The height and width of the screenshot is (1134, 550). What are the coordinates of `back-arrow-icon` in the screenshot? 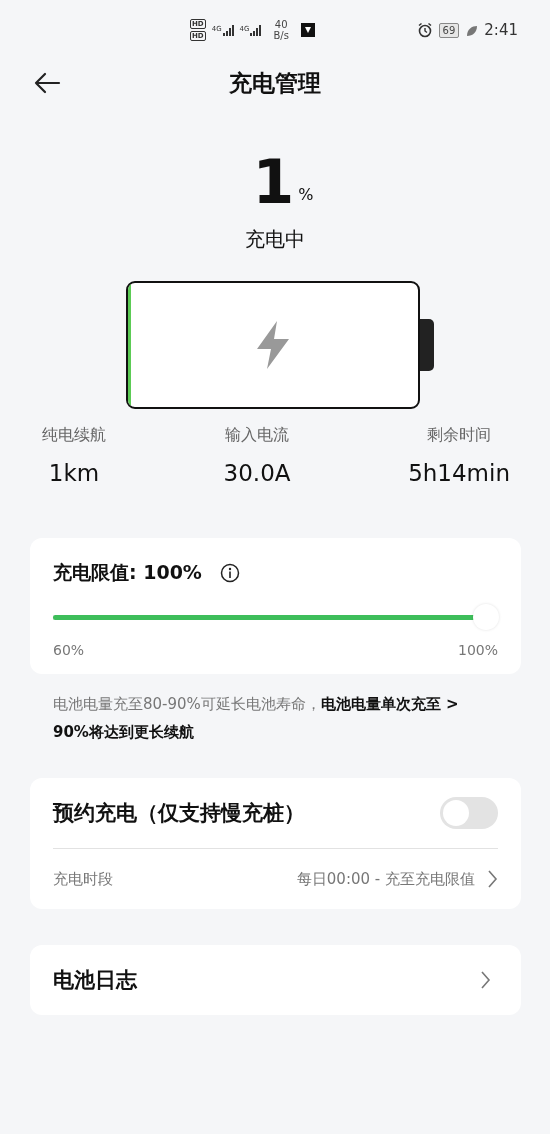 It's located at (47, 83).